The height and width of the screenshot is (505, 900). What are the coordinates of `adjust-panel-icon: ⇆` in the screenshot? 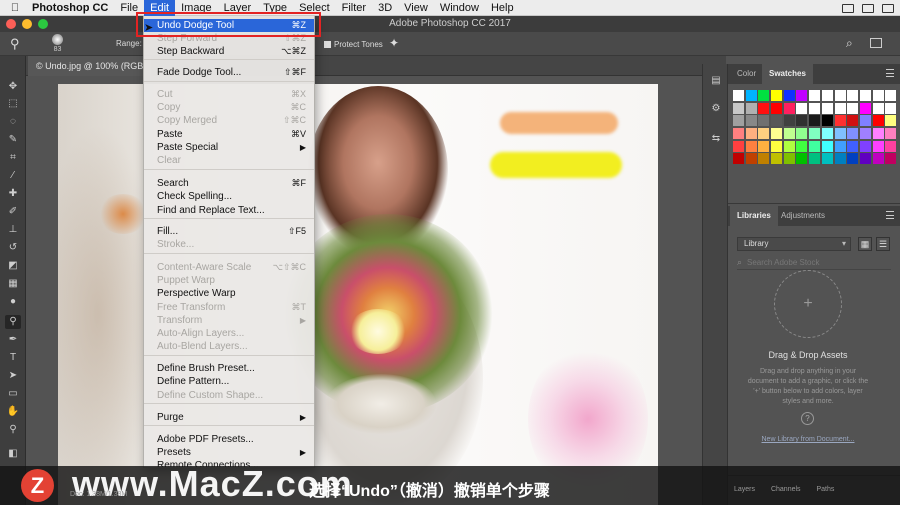 It's located at (716, 139).